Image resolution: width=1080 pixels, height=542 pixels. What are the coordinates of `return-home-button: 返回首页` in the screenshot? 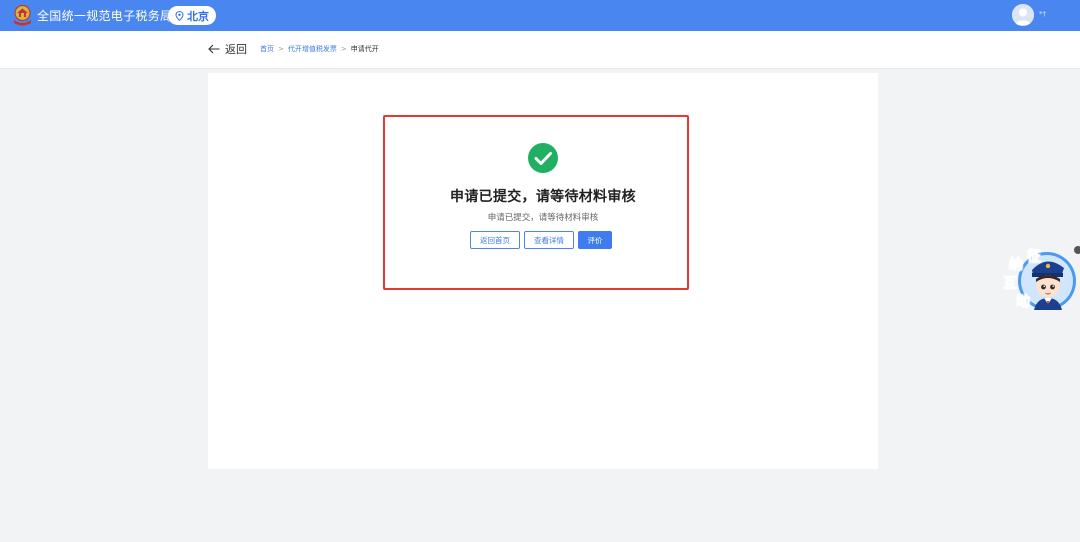 It's located at (495, 240).